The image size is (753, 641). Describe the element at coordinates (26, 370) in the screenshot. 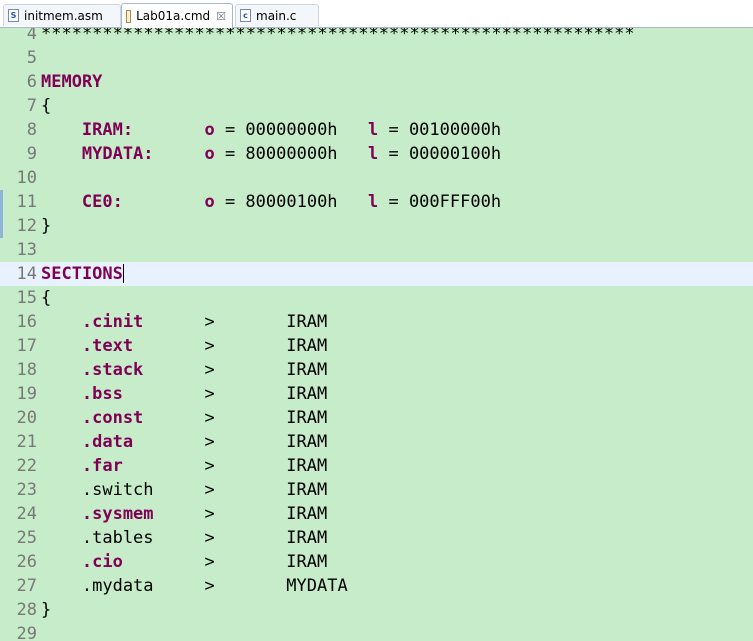

I see `line-number: 18` at that location.